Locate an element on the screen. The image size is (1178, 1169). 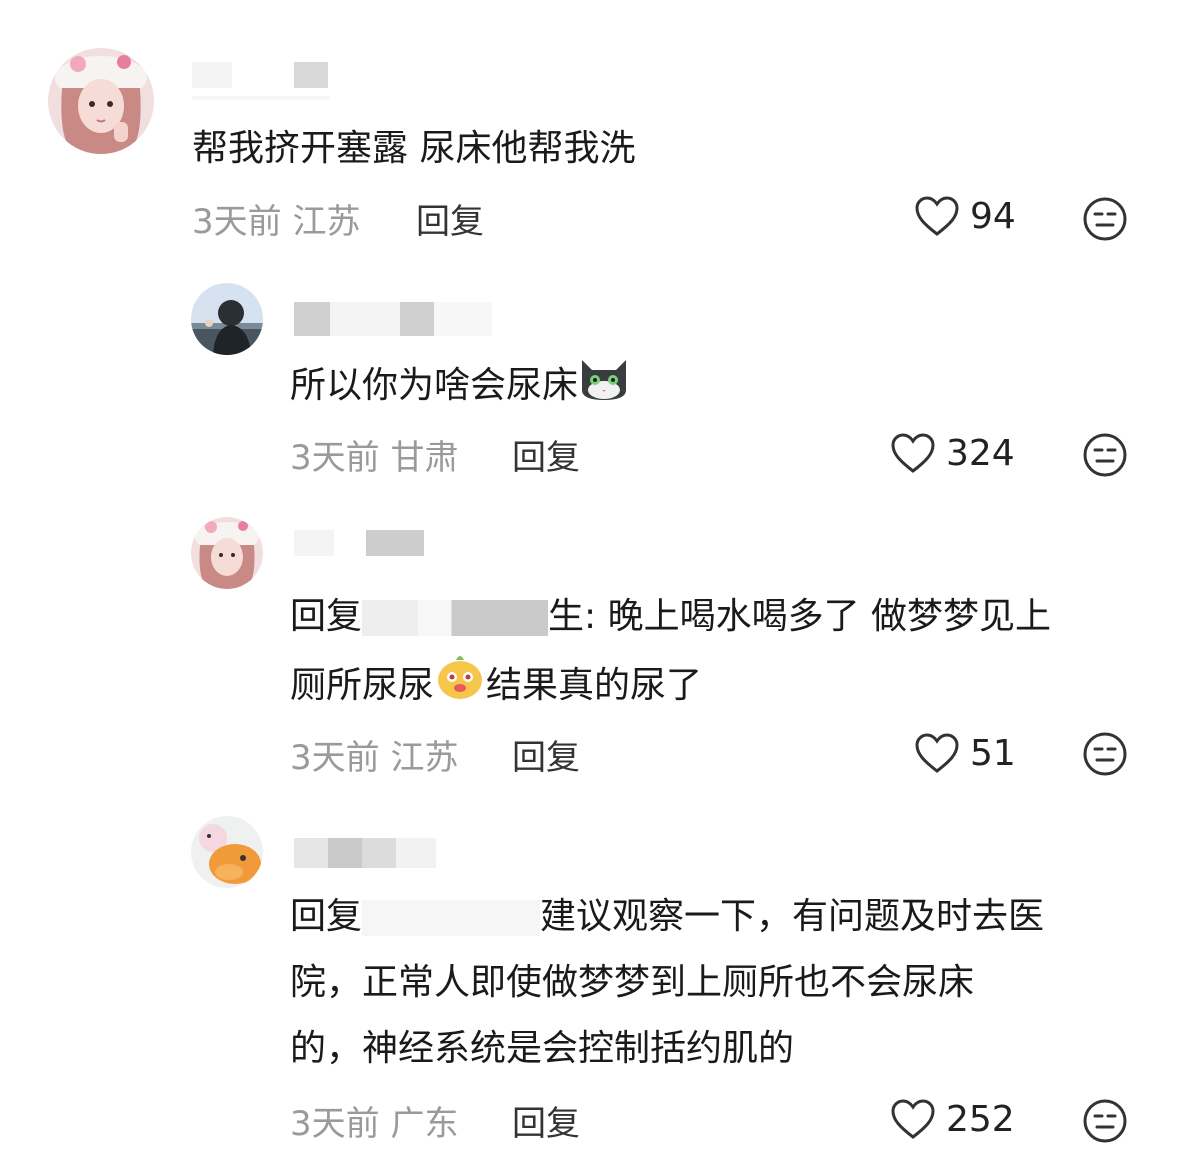
like-button: 51 is located at coordinates (965, 753).